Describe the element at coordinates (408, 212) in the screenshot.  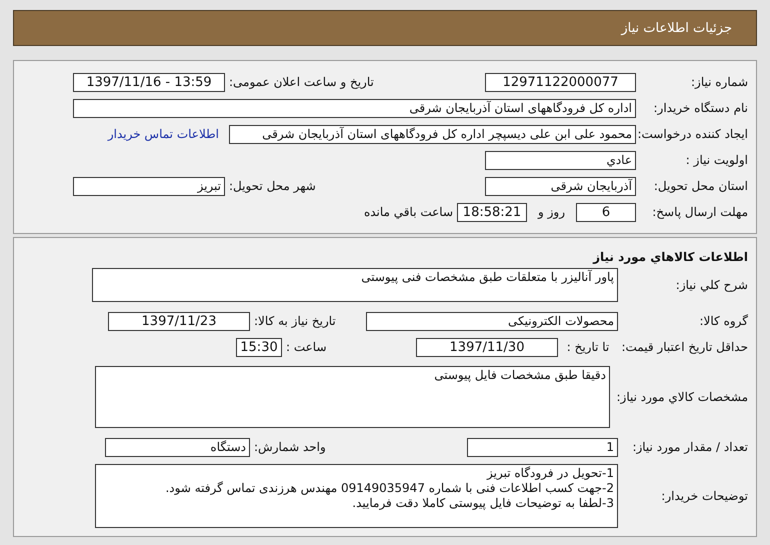
I see `remaining-text: ساعت باقي مانده` at that location.